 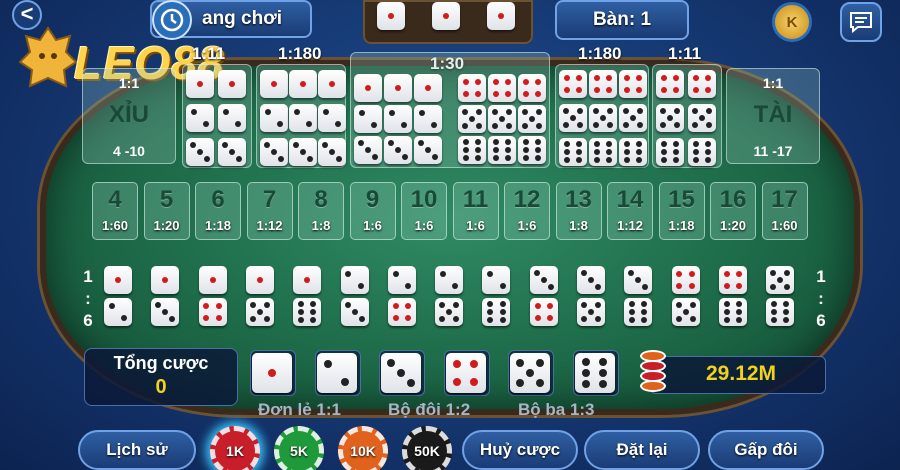 What do you see at coordinates (475, 199) in the screenshot?
I see `total-number: 11` at bounding box center [475, 199].